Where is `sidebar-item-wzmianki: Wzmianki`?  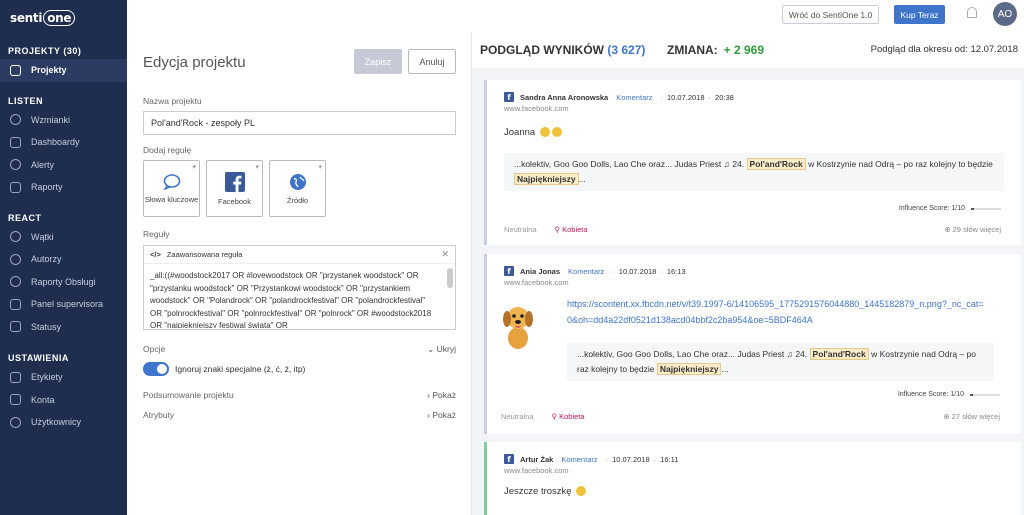 sidebar-item-wzmianki: Wzmianki is located at coordinates (63, 120).